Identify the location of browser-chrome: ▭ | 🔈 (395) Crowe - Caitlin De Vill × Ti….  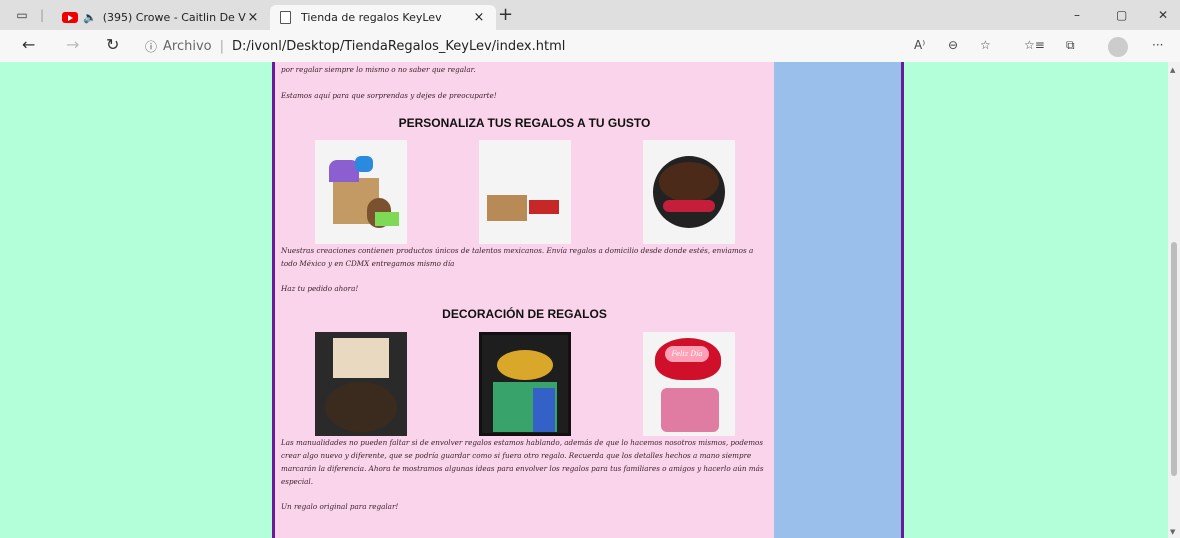
(590, 31).